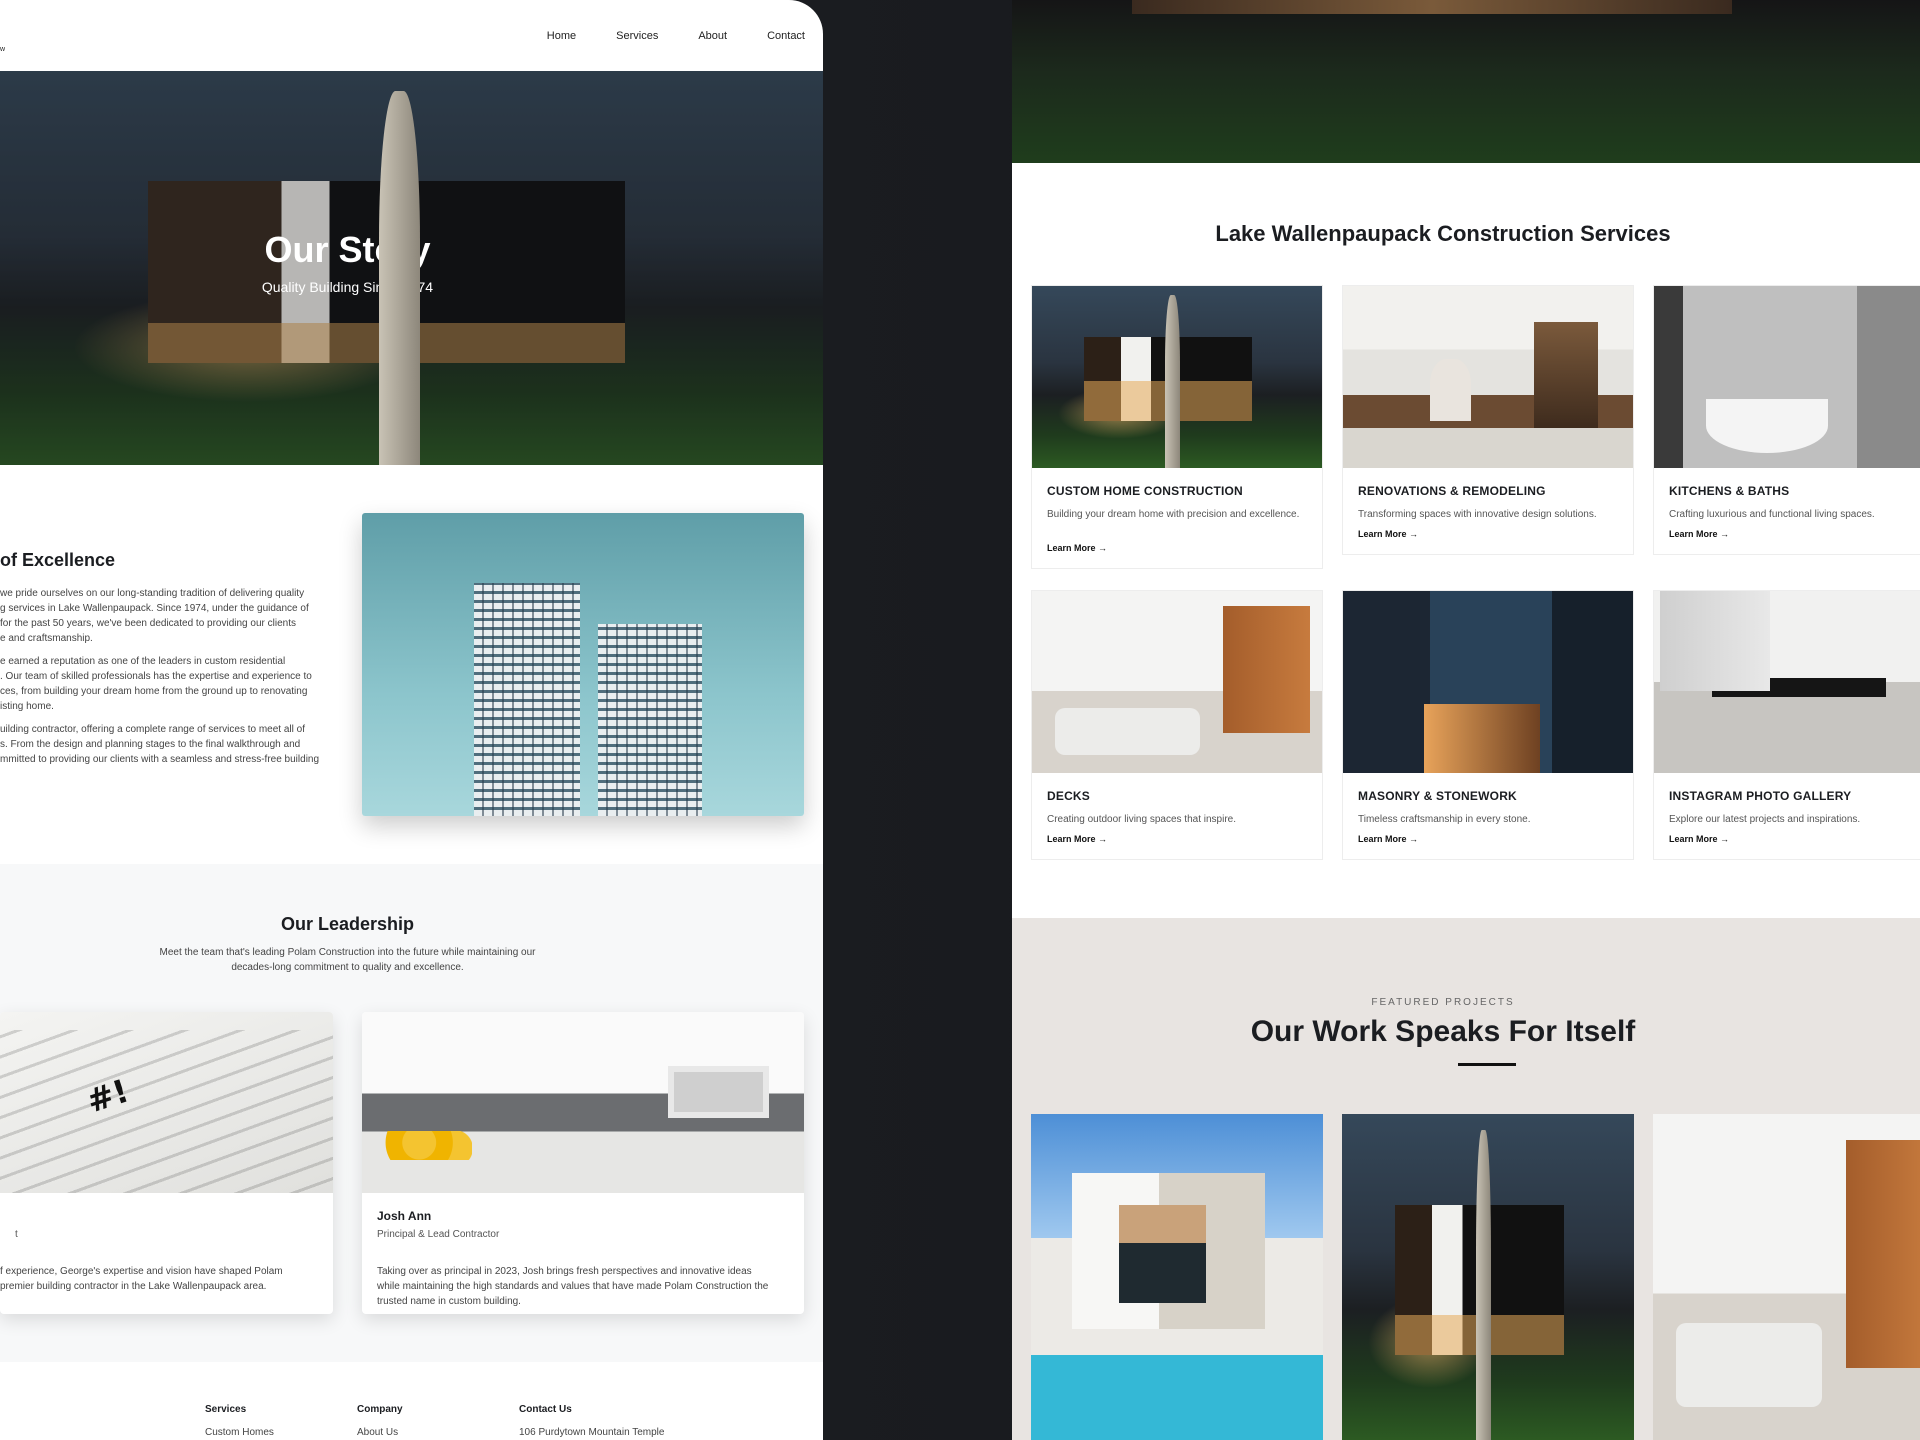 Image resolution: width=1920 pixels, height=1440 pixels. I want to click on footer-company: Company About Us, so click(380, 1421).